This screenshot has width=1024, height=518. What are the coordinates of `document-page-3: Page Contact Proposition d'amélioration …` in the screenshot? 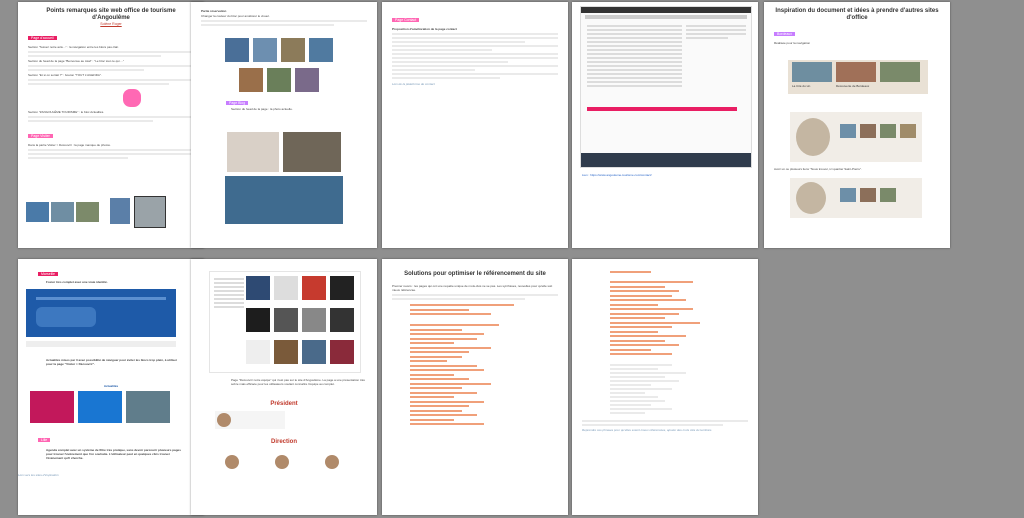 It's located at (475, 125).